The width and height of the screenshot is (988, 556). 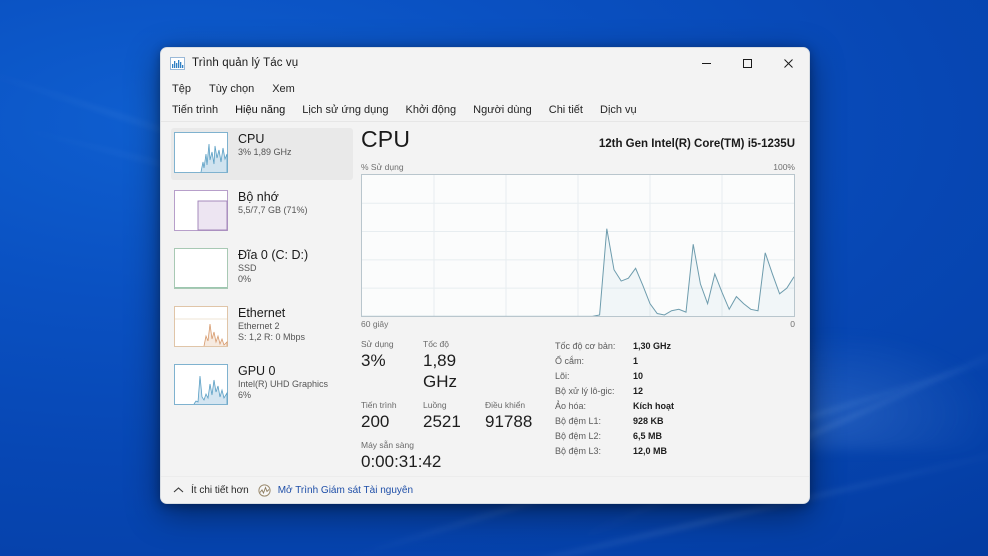 I want to click on tab-services: Dịch vụ, so click(x=618, y=110).